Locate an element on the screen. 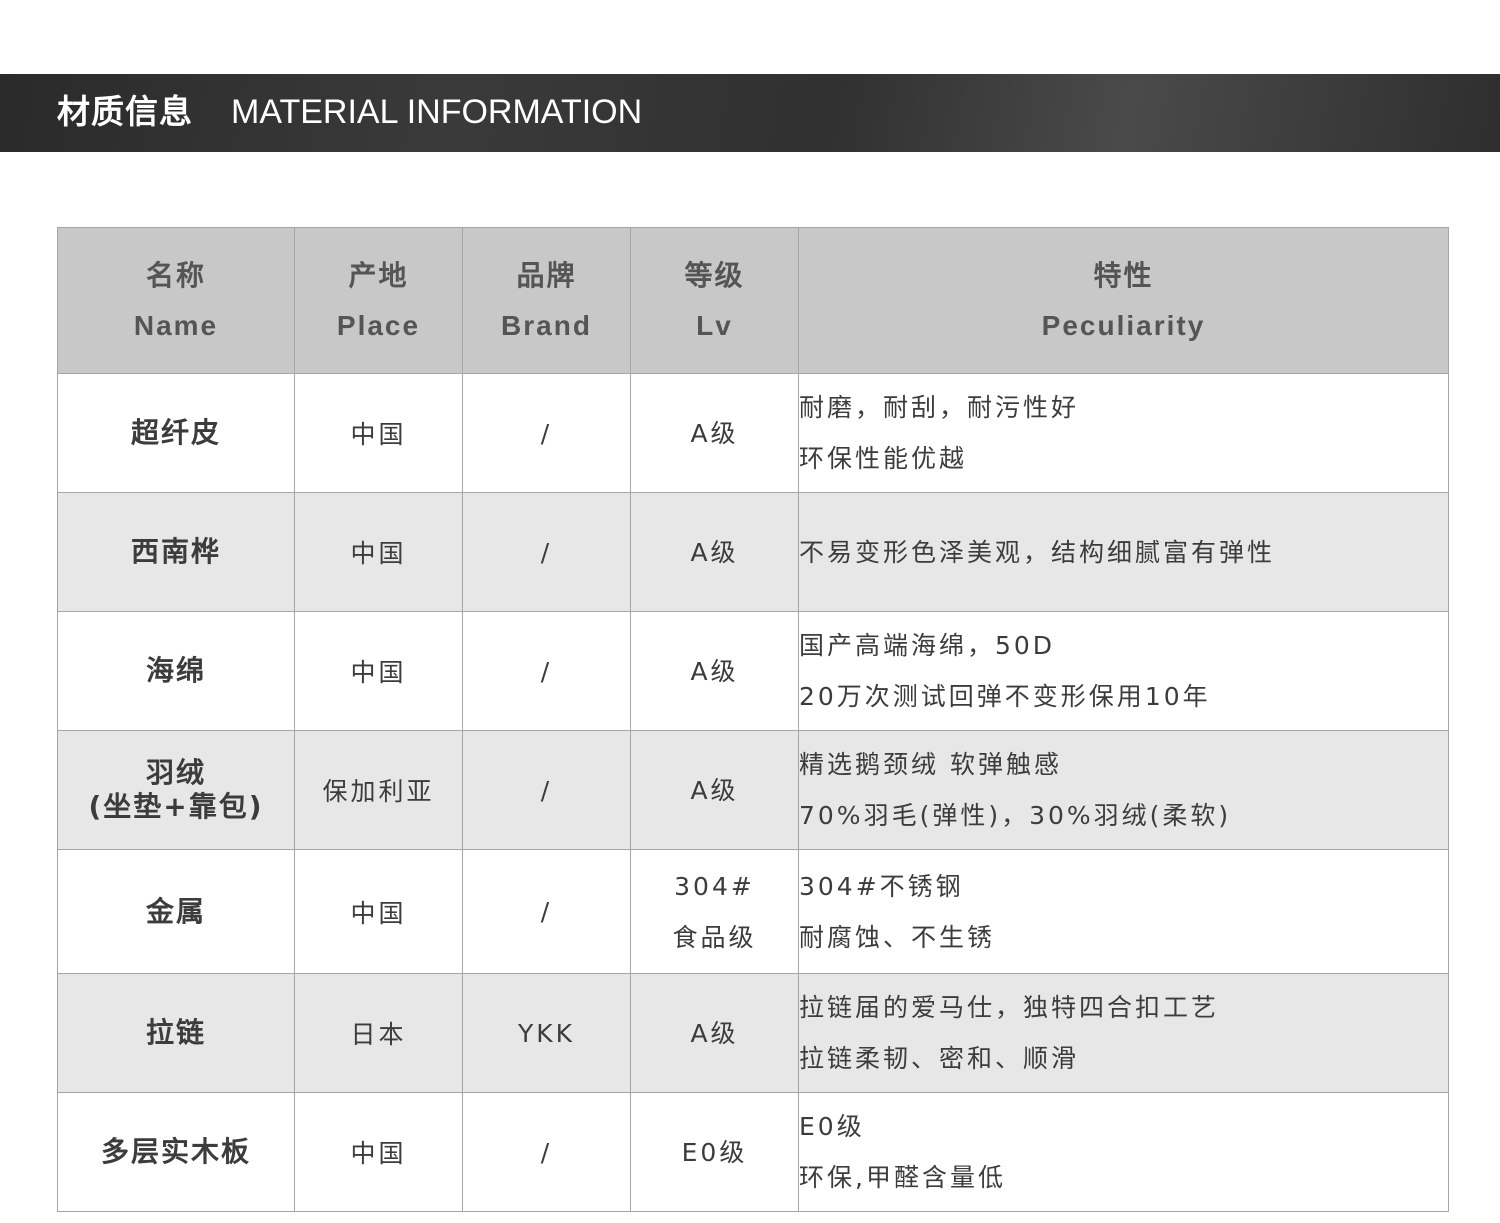 This screenshot has width=1500, height=1223. material-features: 拉链届的爱马仕，独特四合扣工艺 拉链柔韧、密和、顺滑 is located at coordinates (1123, 1033).